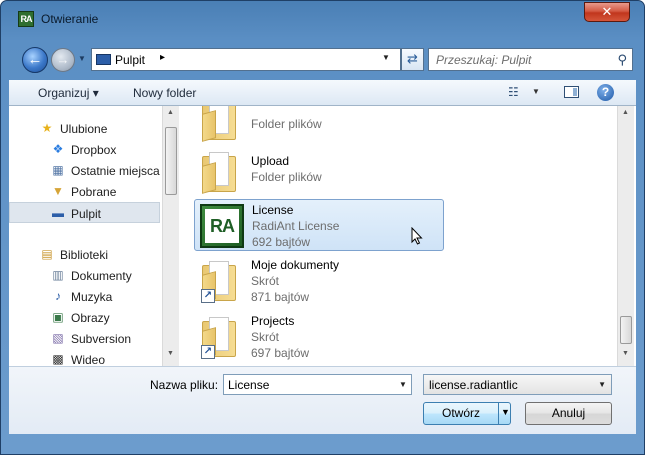 The width and height of the screenshot is (645, 455). Describe the element at coordinates (63, 60) in the screenshot. I see `forward-button: →` at that location.